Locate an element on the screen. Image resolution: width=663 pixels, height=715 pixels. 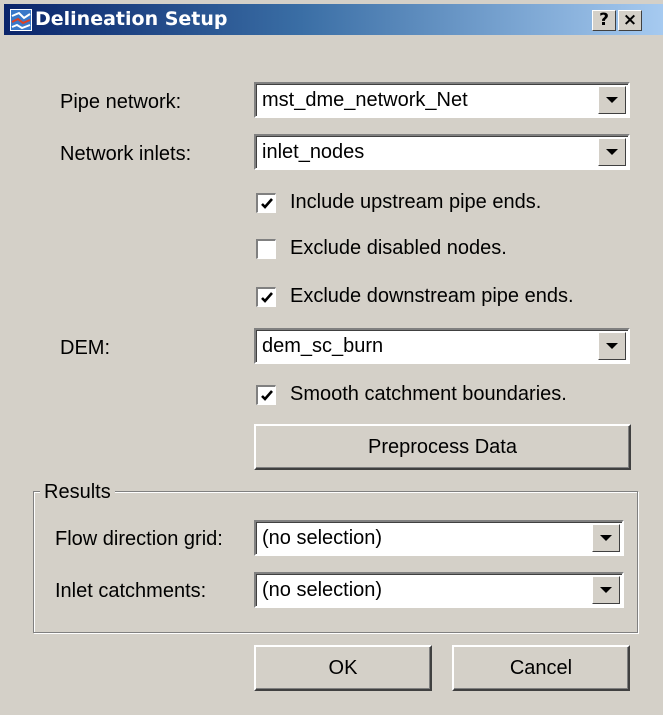
inlet-catchments-value: (no selection) is located at coordinates (322, 590).